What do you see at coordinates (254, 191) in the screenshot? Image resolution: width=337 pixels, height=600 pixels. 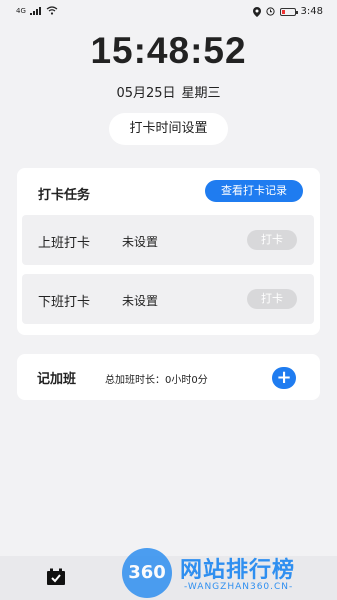 I see `view-records-button: 查看打卡记录` at bounding box center [254, 191].